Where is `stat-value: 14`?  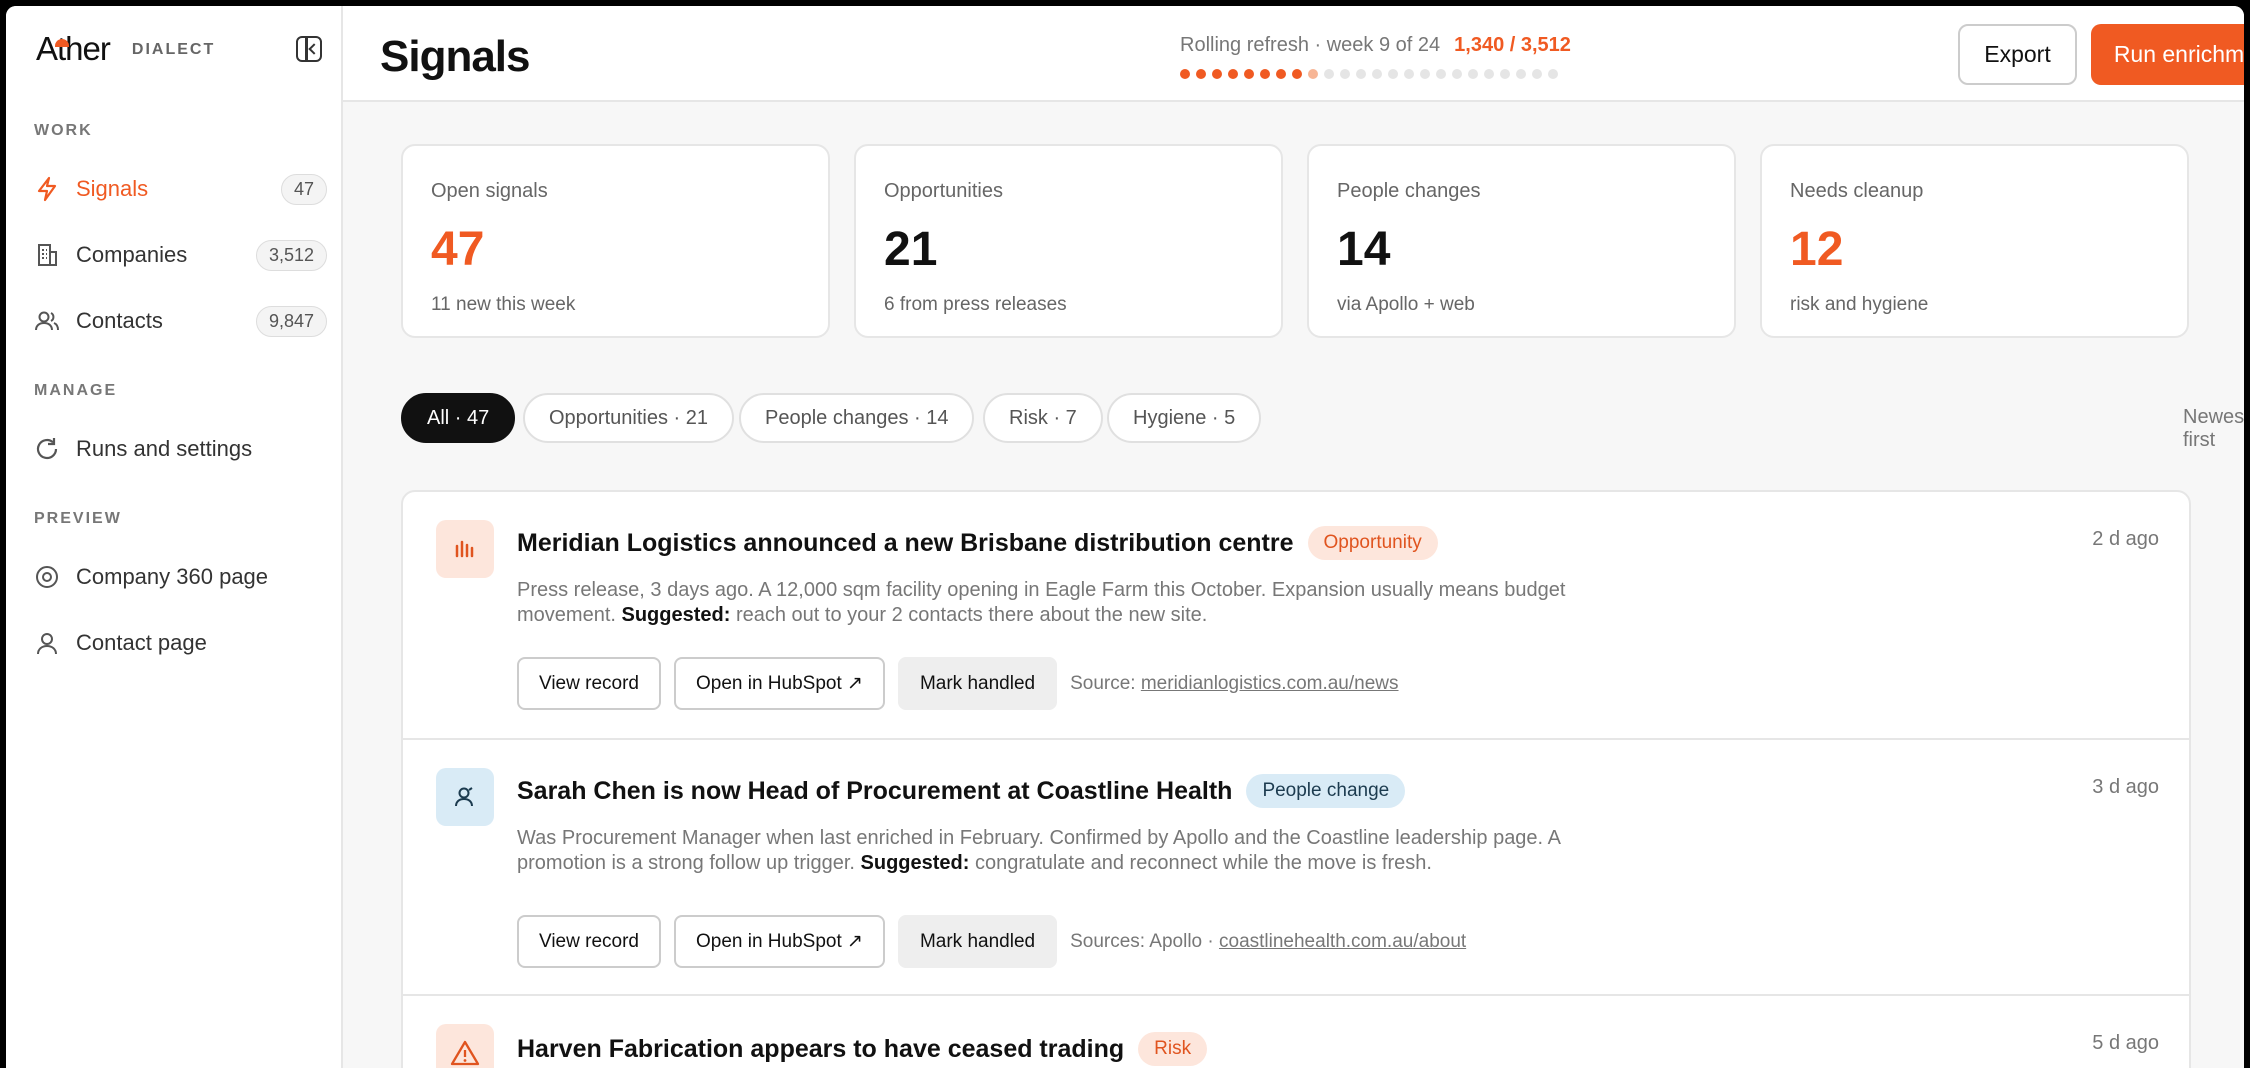
stat-value: 14 is located at coordinates (1364, 249).